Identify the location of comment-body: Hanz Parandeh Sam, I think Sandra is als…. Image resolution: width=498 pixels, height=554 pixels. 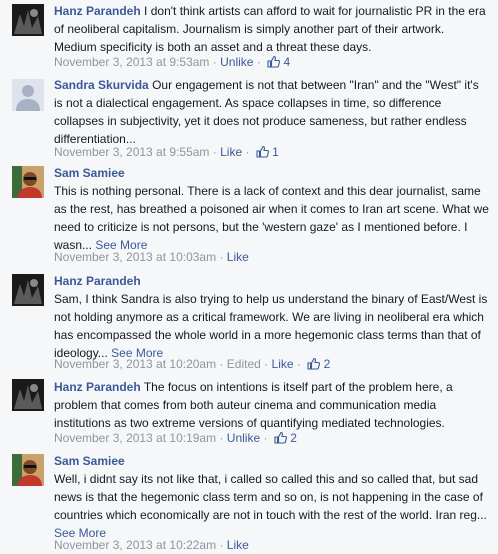
(272, 317).